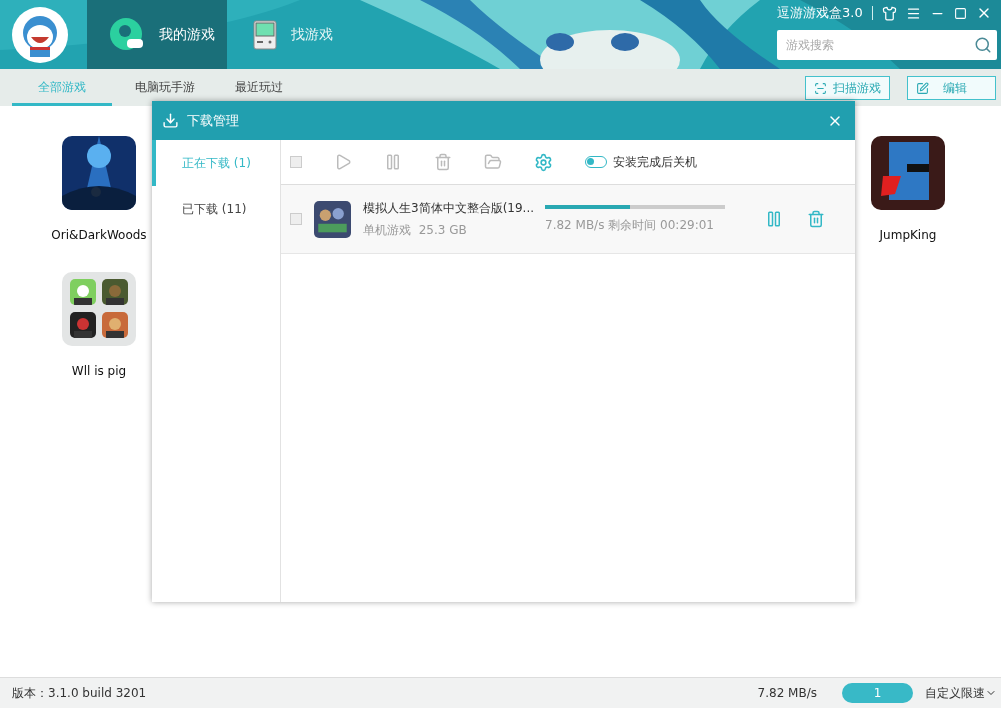 Image resolution: width=1001 pixels, height=708 pixels. What do you see at coordinates (99, 235) in the screenshot?
I see `game-name: Ori&DarkWoods` at bounding box center [99, 235].